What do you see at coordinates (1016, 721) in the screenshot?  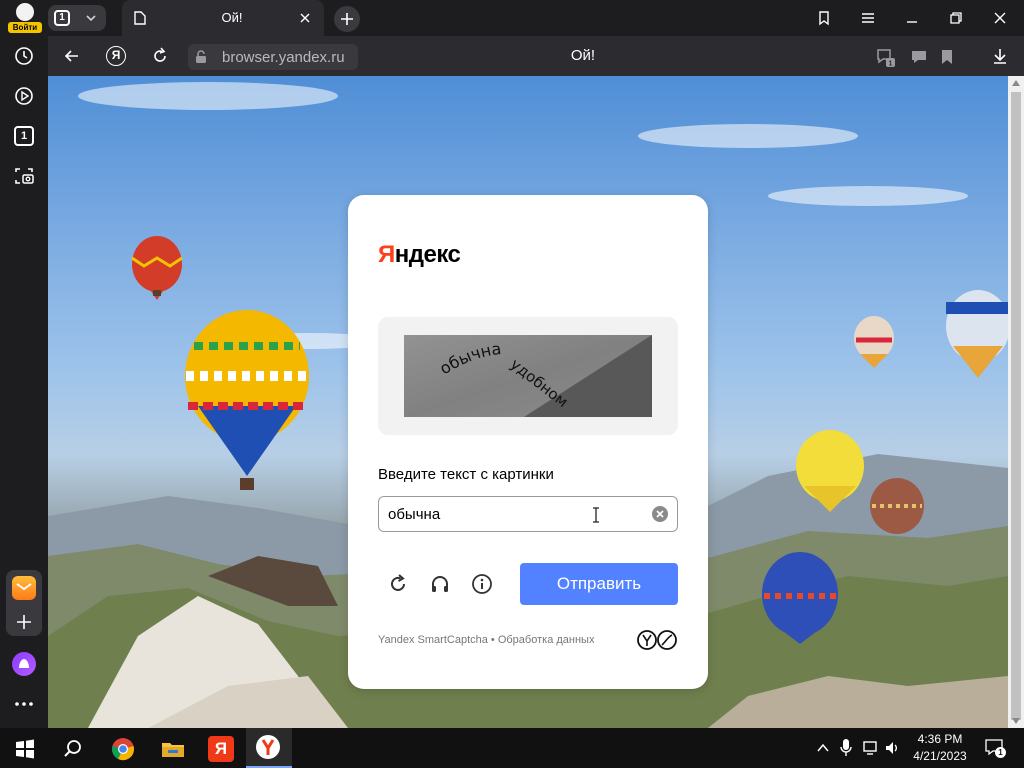 I see `scroll-down-icon` at bounding box center [1016, 721].